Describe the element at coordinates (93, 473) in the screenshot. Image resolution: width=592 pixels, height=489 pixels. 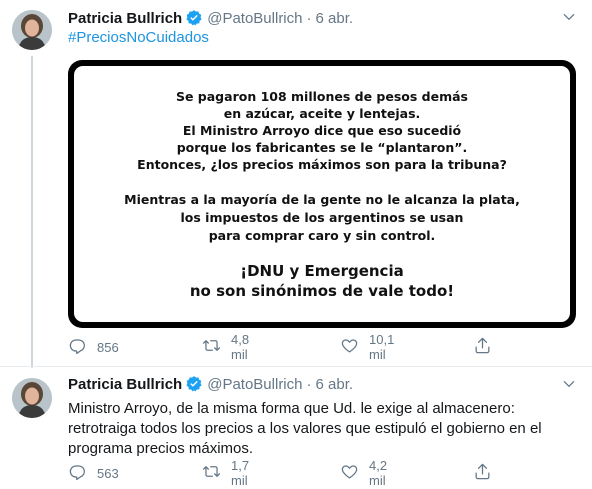
I see `reply-button: 563` at that location.